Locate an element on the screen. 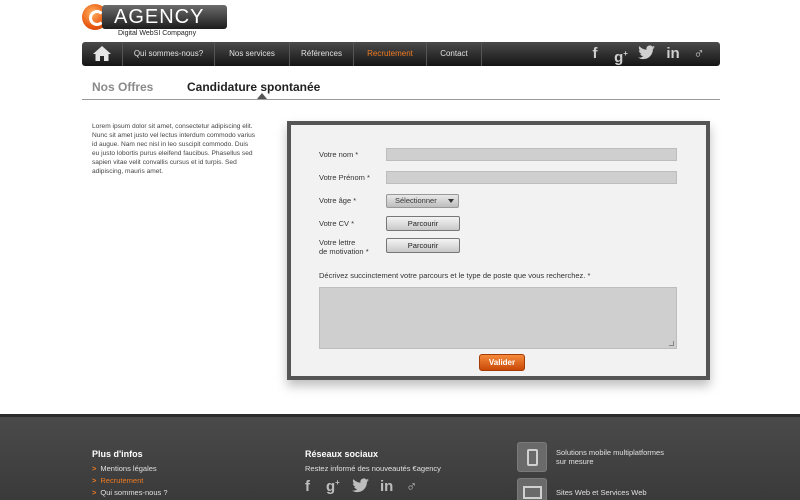 The height and width of the screenshot is (500, 800). resize-grip-icon is located at coordinates (671, 343).